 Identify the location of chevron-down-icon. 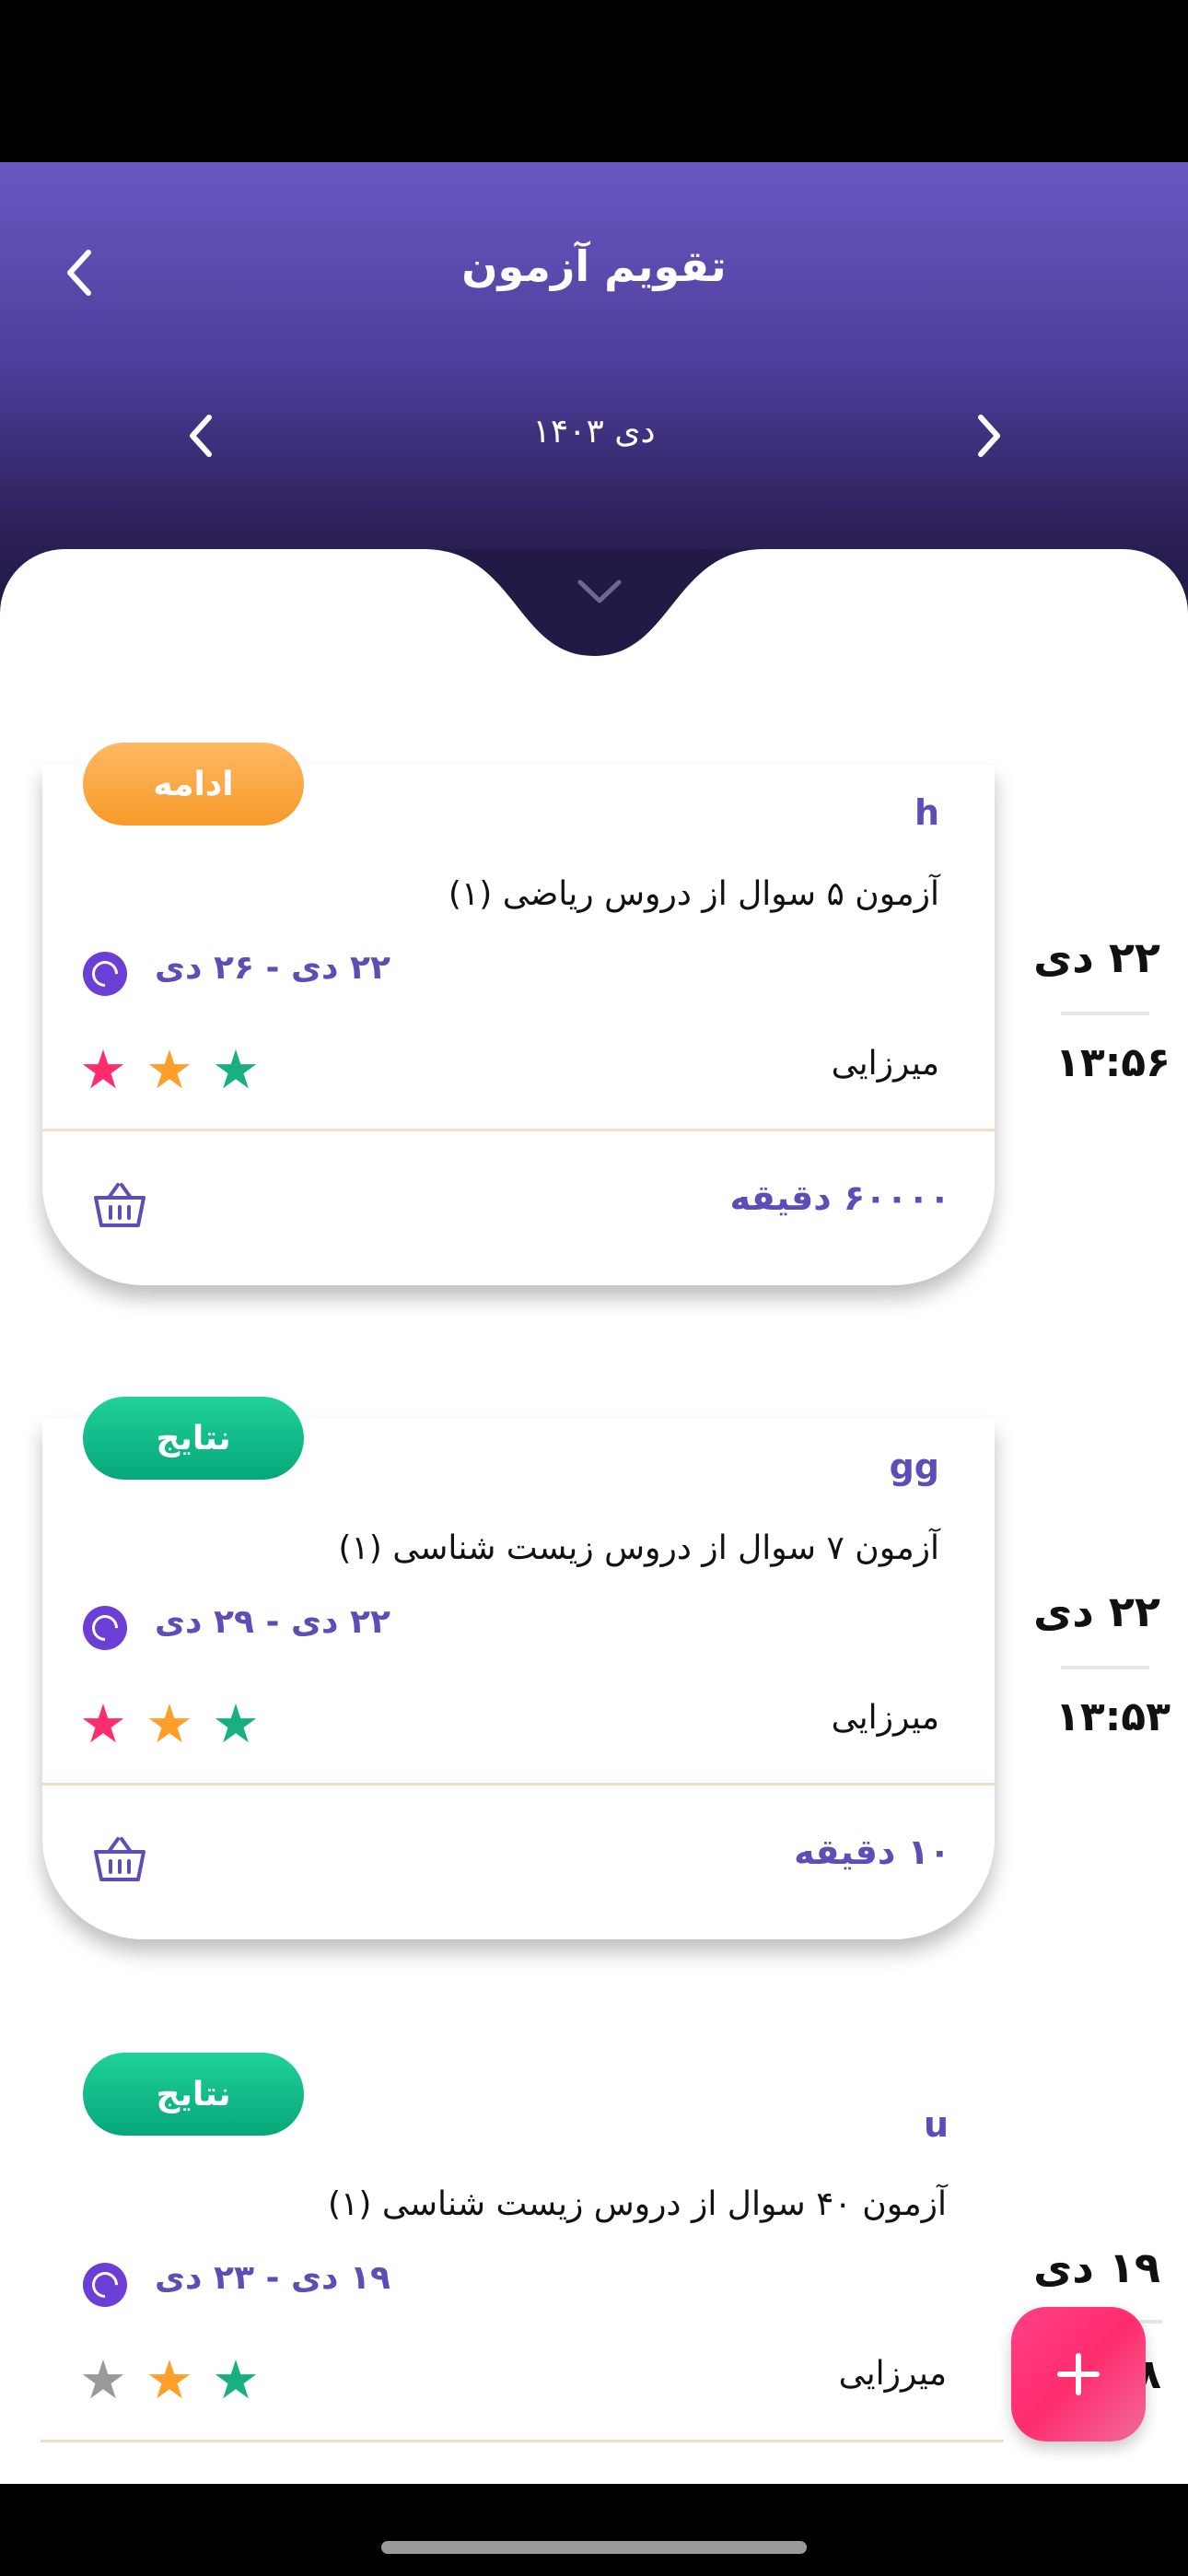
(599, 591).